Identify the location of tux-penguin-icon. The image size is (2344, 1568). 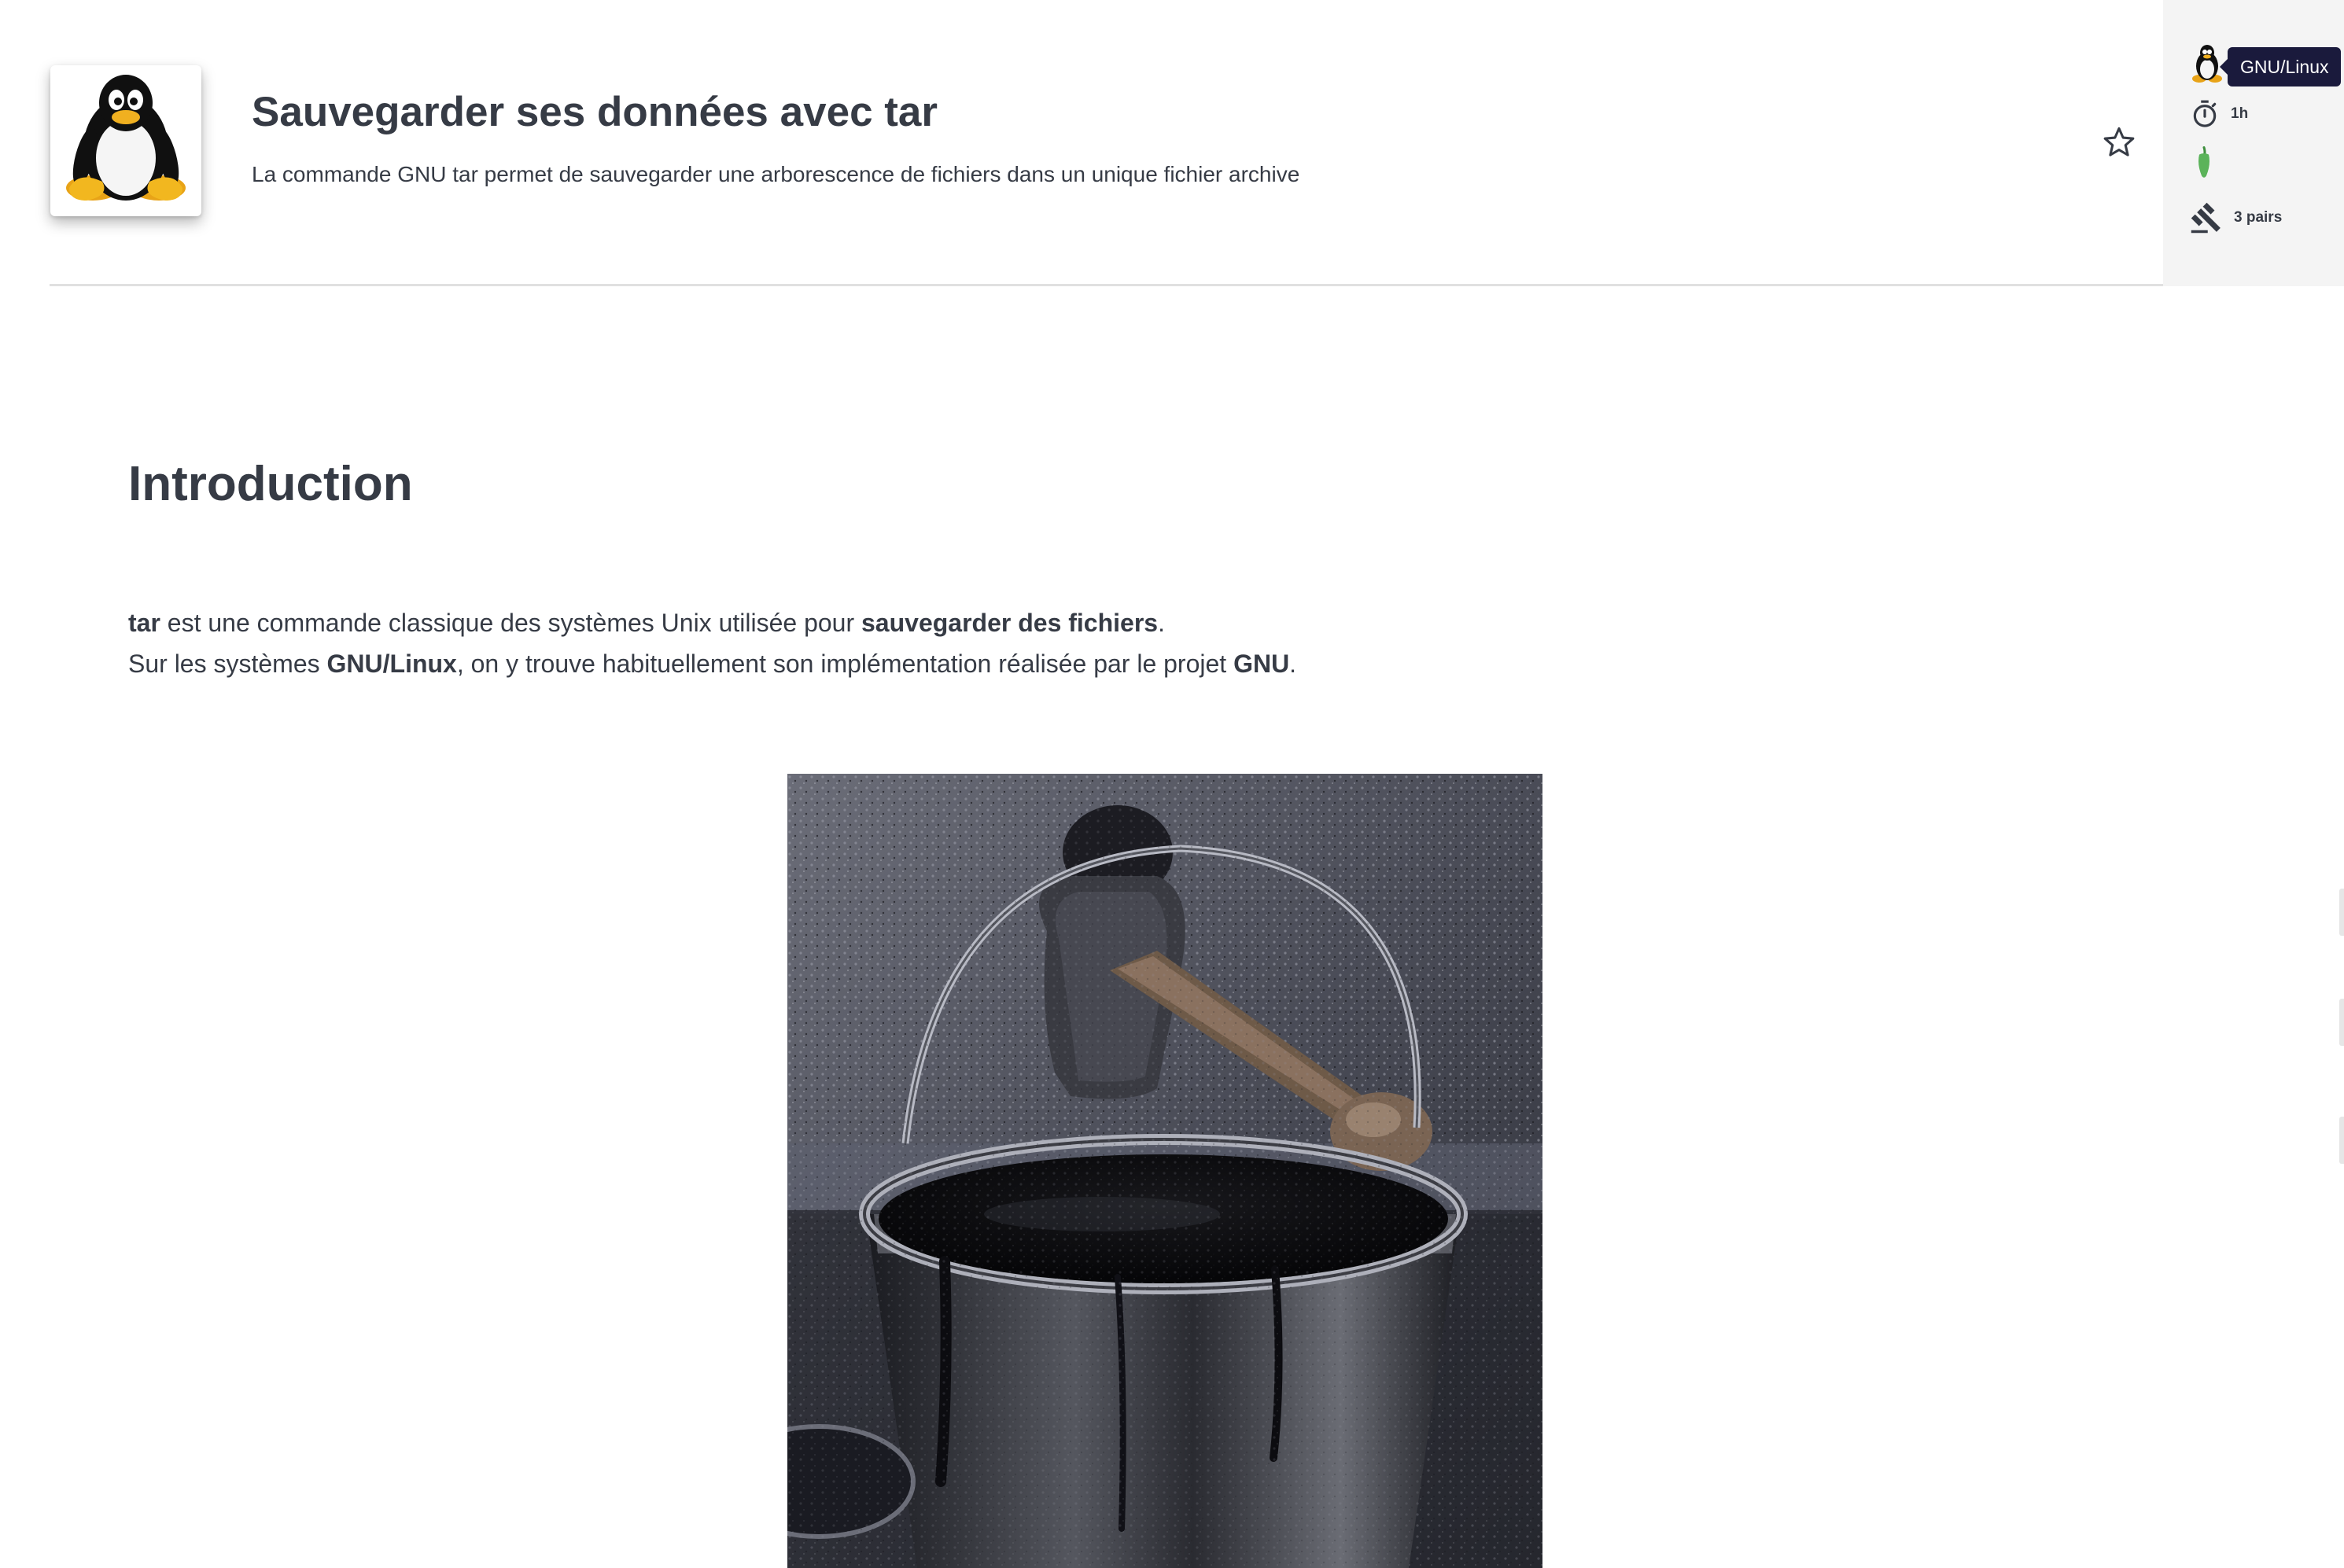
(126, 138).